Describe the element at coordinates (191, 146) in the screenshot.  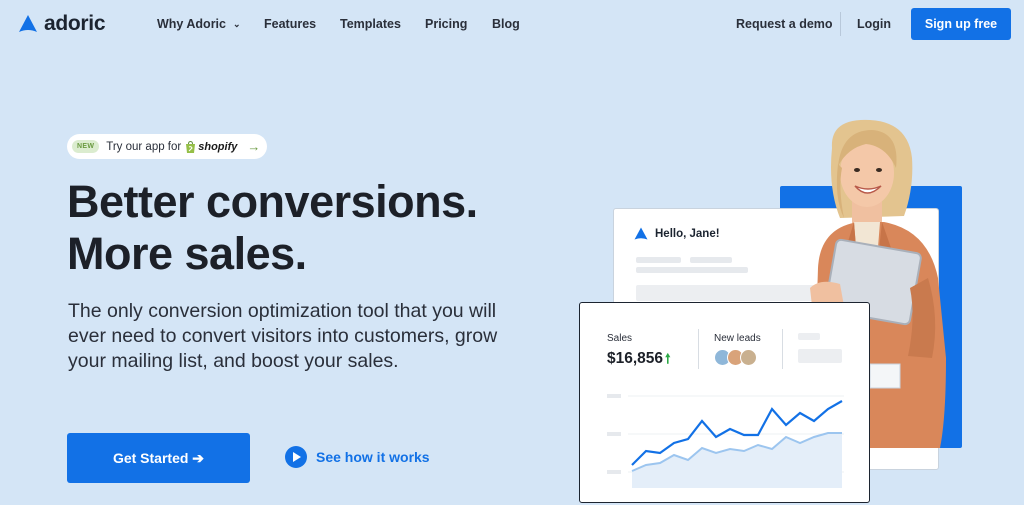
I see `shopify-bag-icon` at that location.